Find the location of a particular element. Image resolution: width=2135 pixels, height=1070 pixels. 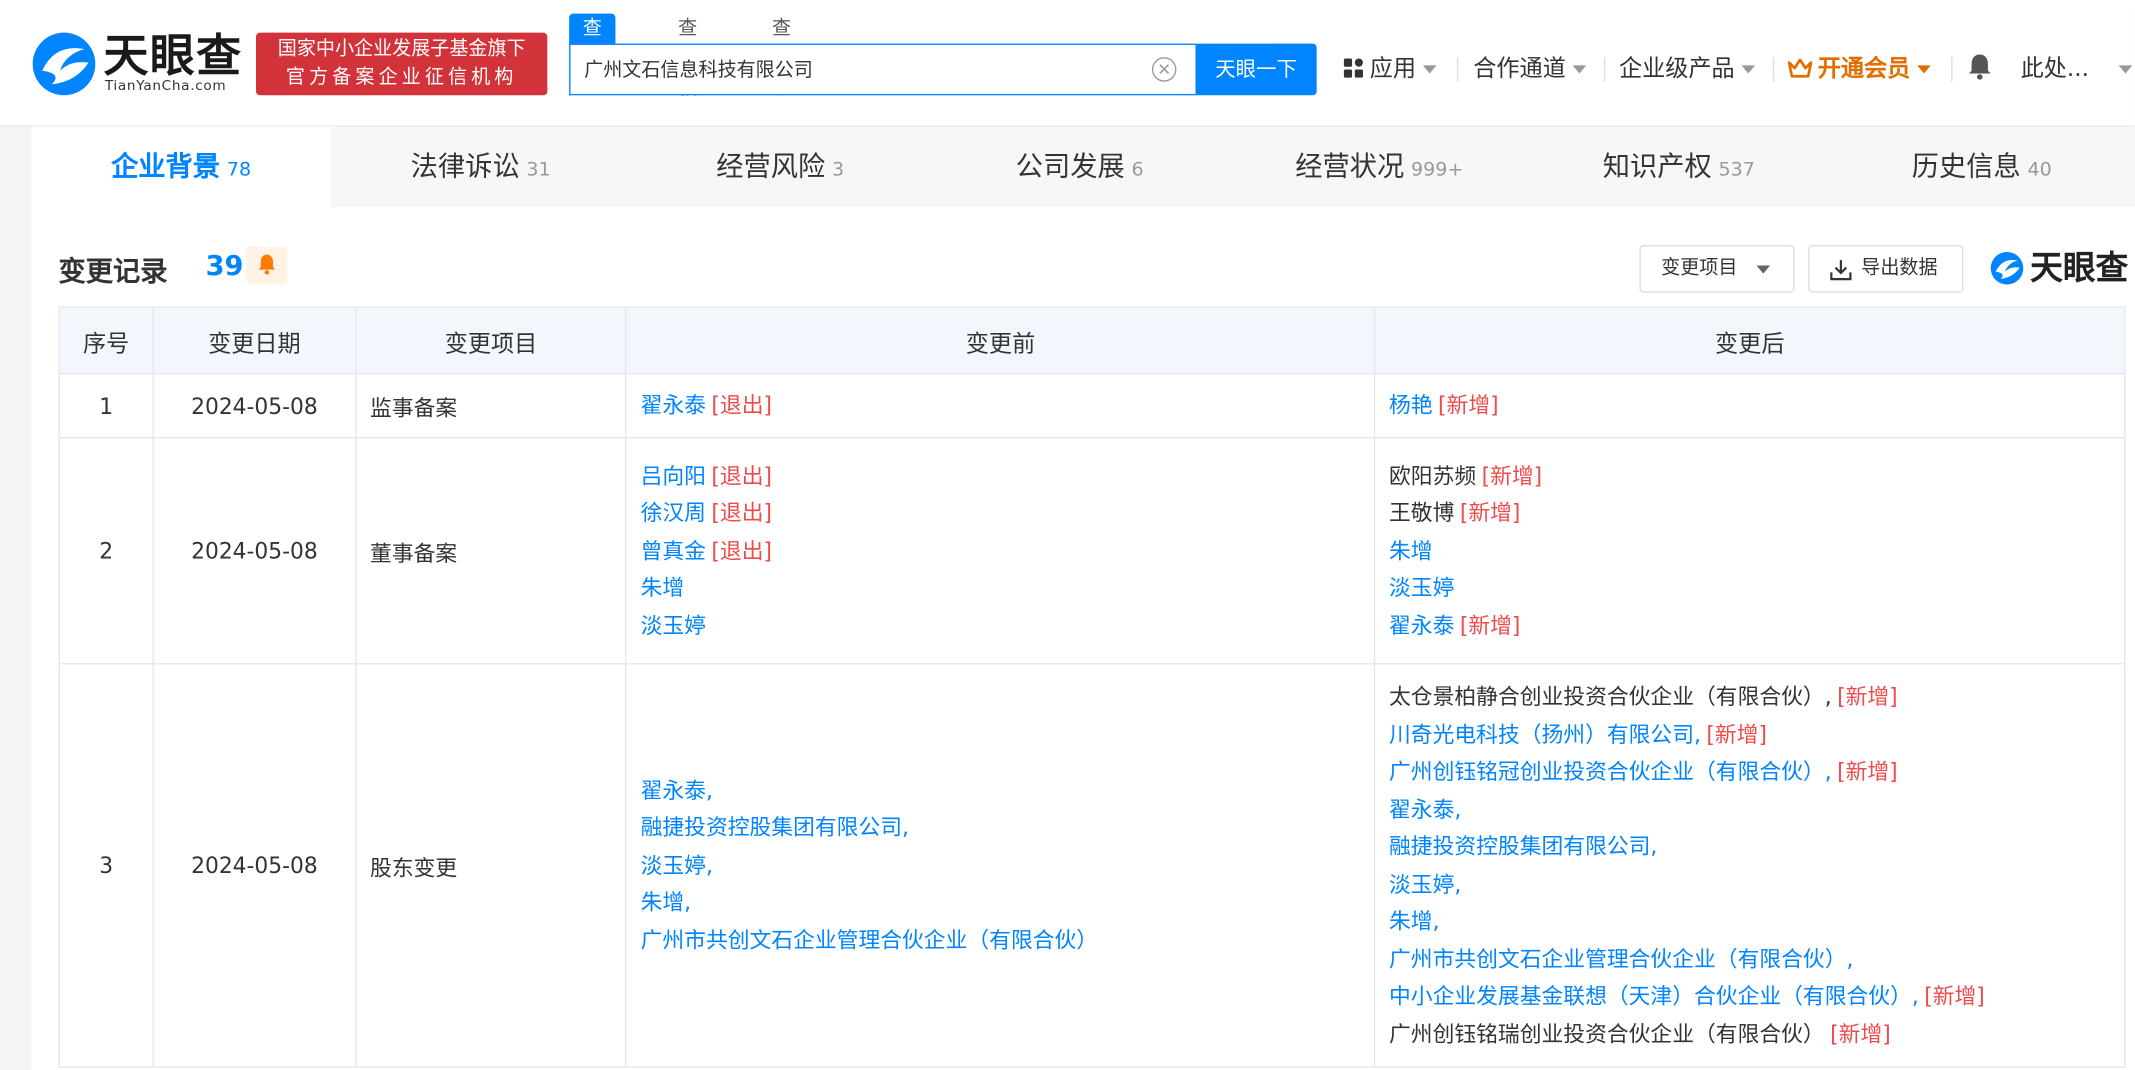

nav-enterprise: 企业级产品 is located at coordinates (1687, 69).